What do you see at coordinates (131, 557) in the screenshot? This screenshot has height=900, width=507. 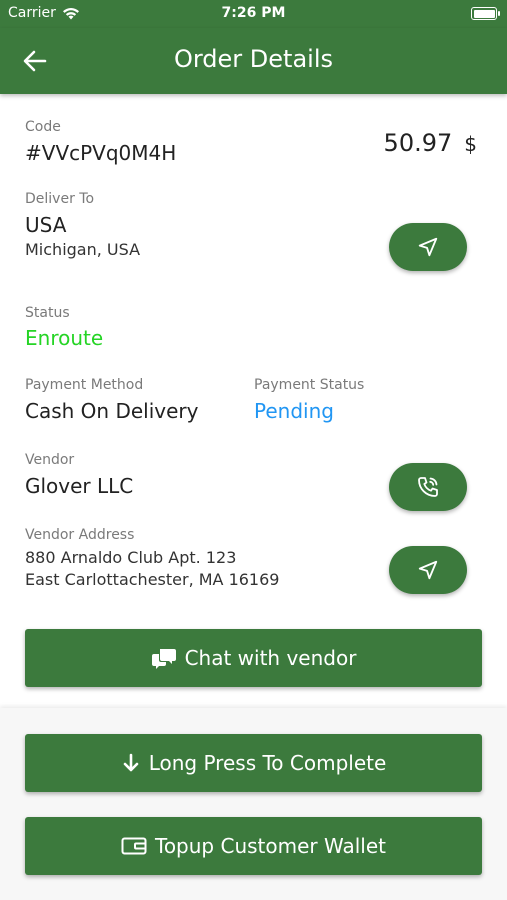 I see `vendor-address-line1: 880 Arnaldo Club Apt. 123` at bounding box center [131, 557].